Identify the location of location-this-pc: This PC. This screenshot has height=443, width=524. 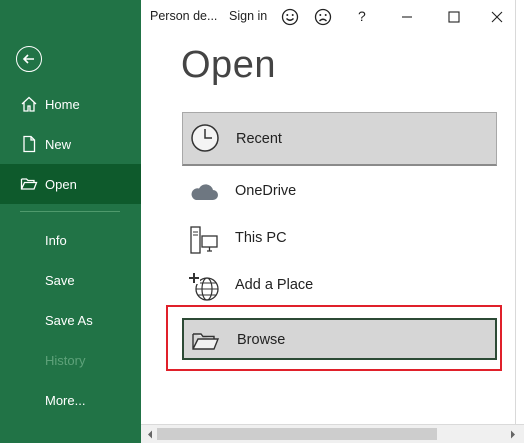
(339, 239).